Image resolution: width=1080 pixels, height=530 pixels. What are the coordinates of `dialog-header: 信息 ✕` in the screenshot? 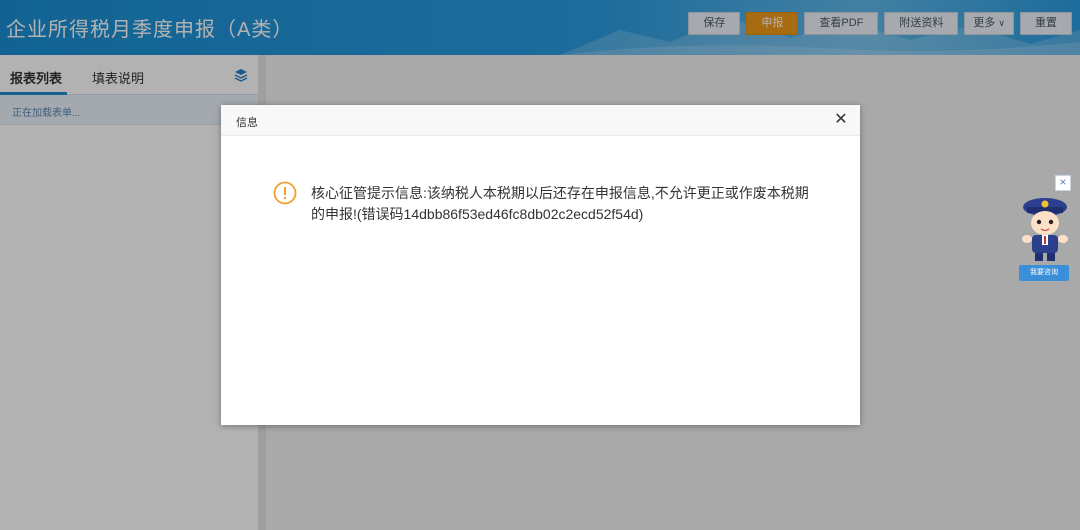 It's located at (540, 120).